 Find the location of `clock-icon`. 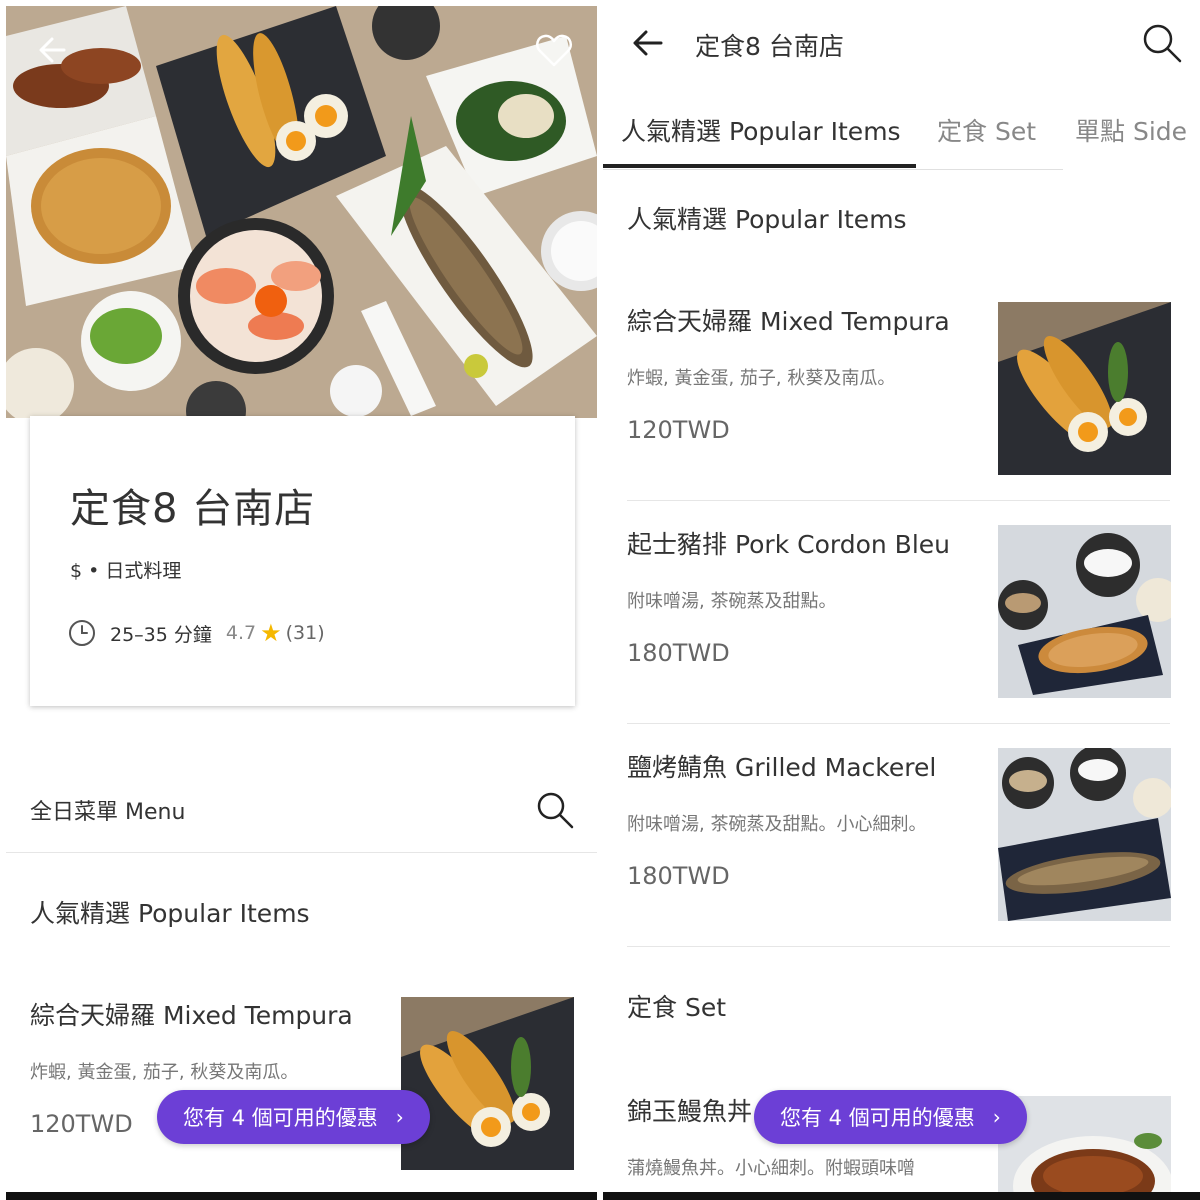

clock-icon is located at coordinates (82, 633).